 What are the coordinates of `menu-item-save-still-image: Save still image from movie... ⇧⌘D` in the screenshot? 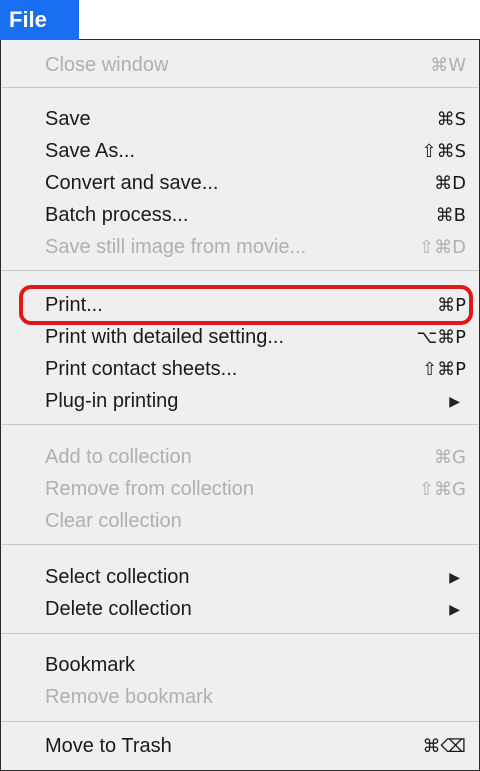 It's located at (240, 247).